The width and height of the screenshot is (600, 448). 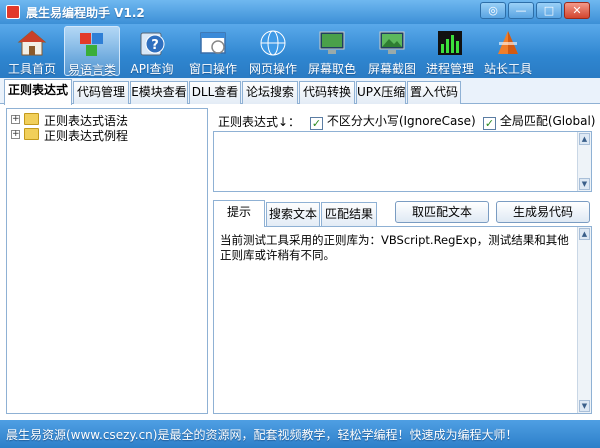 I want to click on close-button: ✕, so click(x=577, y=10).